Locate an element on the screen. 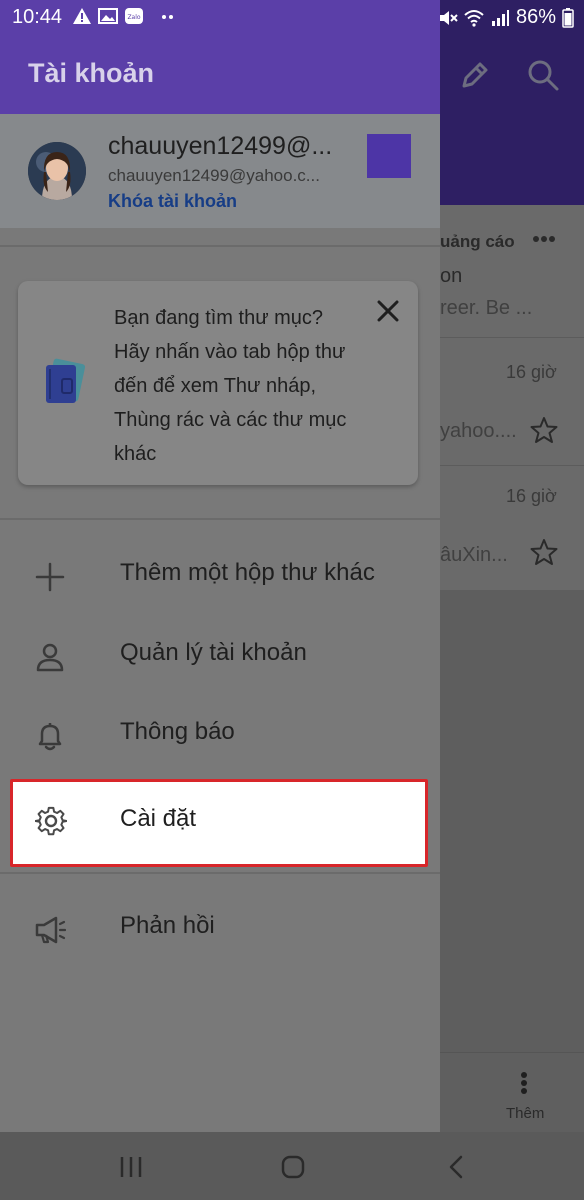 This screenshot has width=584, height=1200. close-icon is located at coordinates (388, 311).